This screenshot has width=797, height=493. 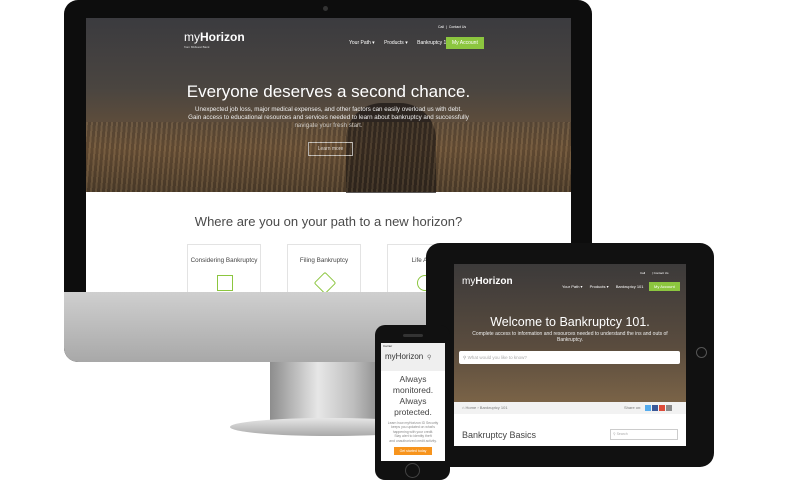 I want to click on email-icon, so click(x=669, y=408).